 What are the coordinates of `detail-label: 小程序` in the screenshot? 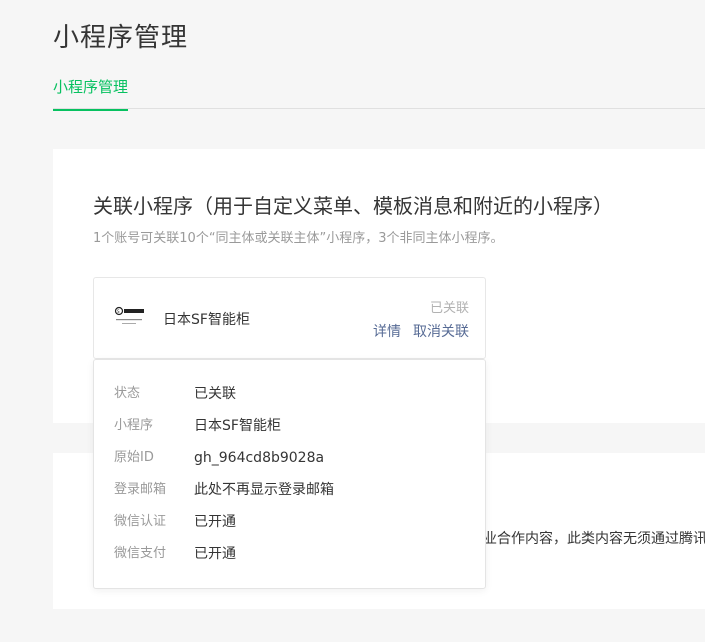 It's located at (134, 425).